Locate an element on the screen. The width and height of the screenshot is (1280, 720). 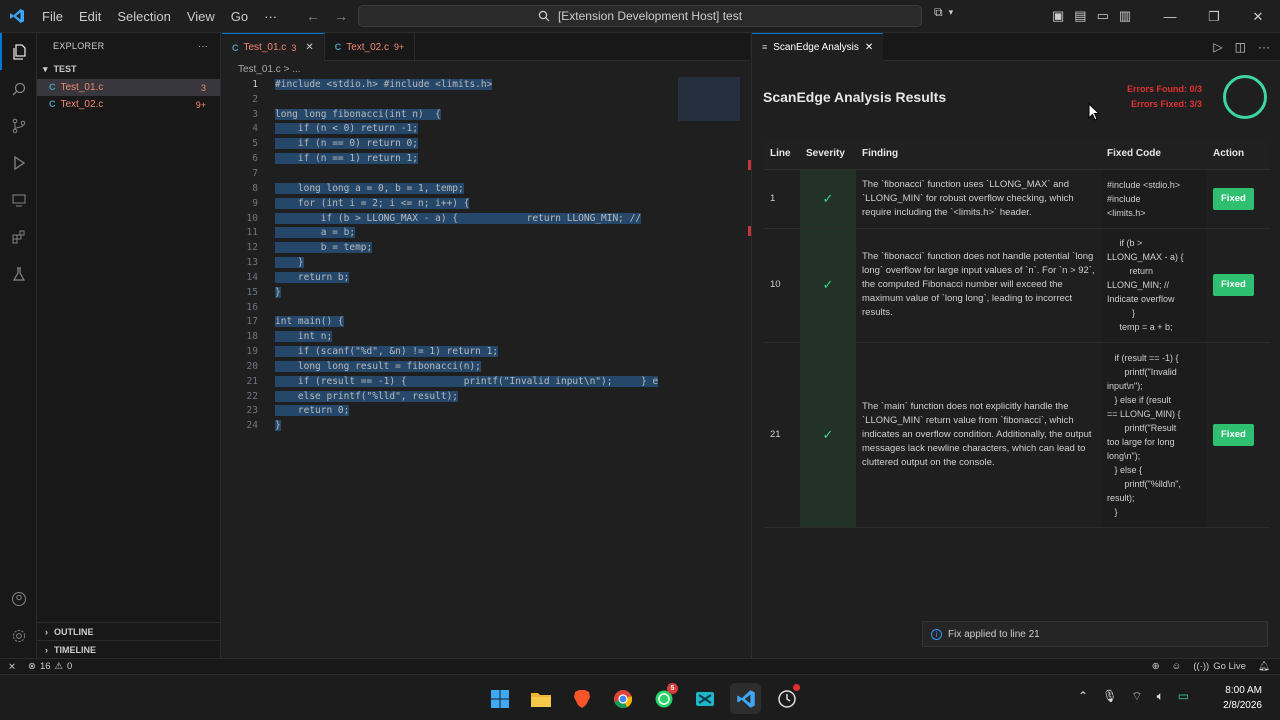
toggle-sidebar-icon: ▤ is located at coordinates (1080, 16).